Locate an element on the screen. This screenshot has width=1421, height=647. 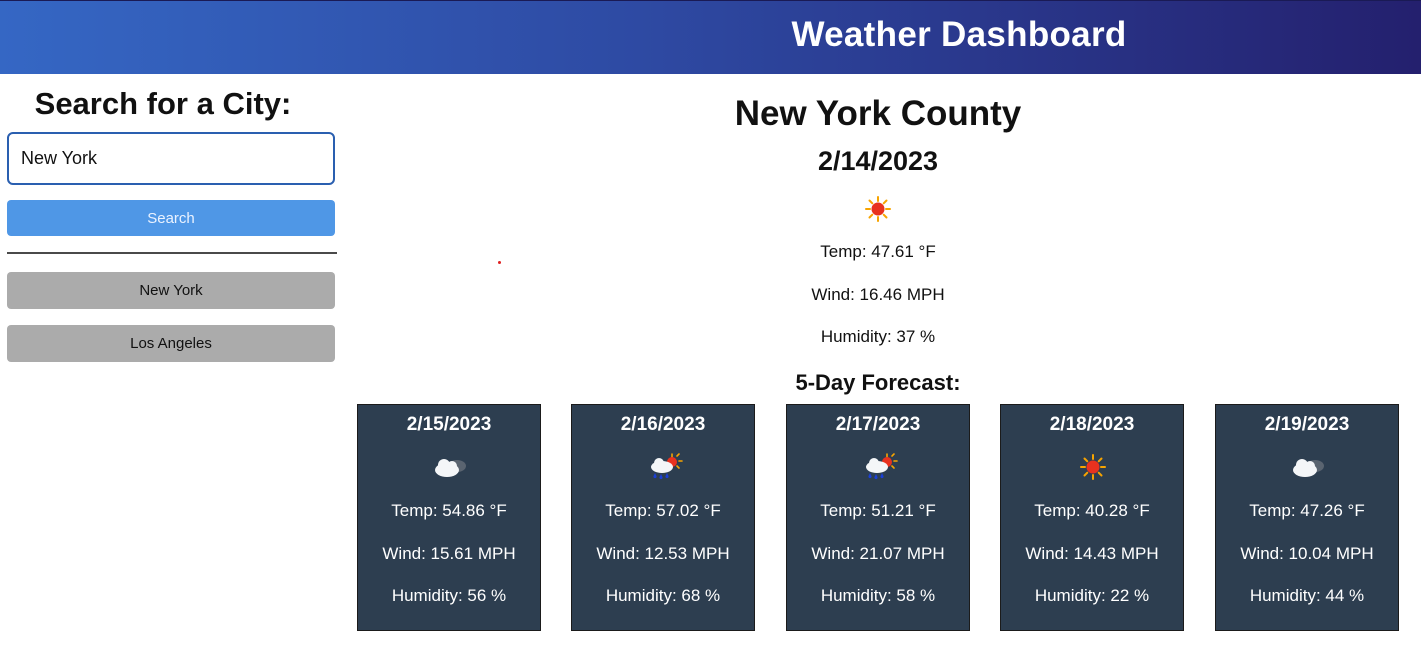
forecast-date: 2/16/2023 is located at coordinates (663, 424).